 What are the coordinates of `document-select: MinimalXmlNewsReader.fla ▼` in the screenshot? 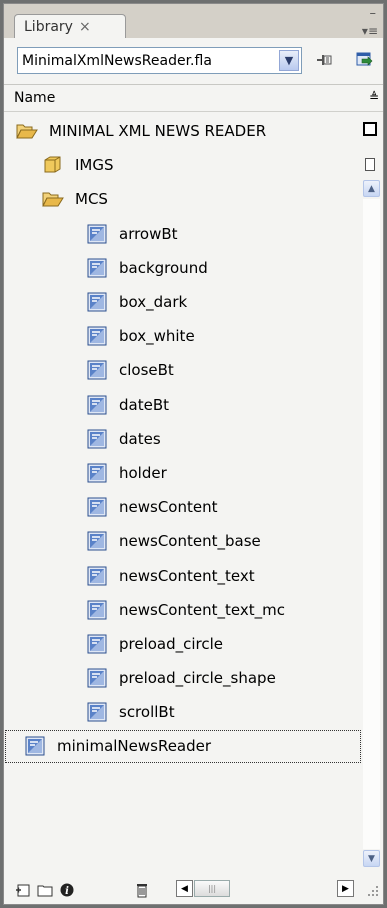 It's located at (159, 60).